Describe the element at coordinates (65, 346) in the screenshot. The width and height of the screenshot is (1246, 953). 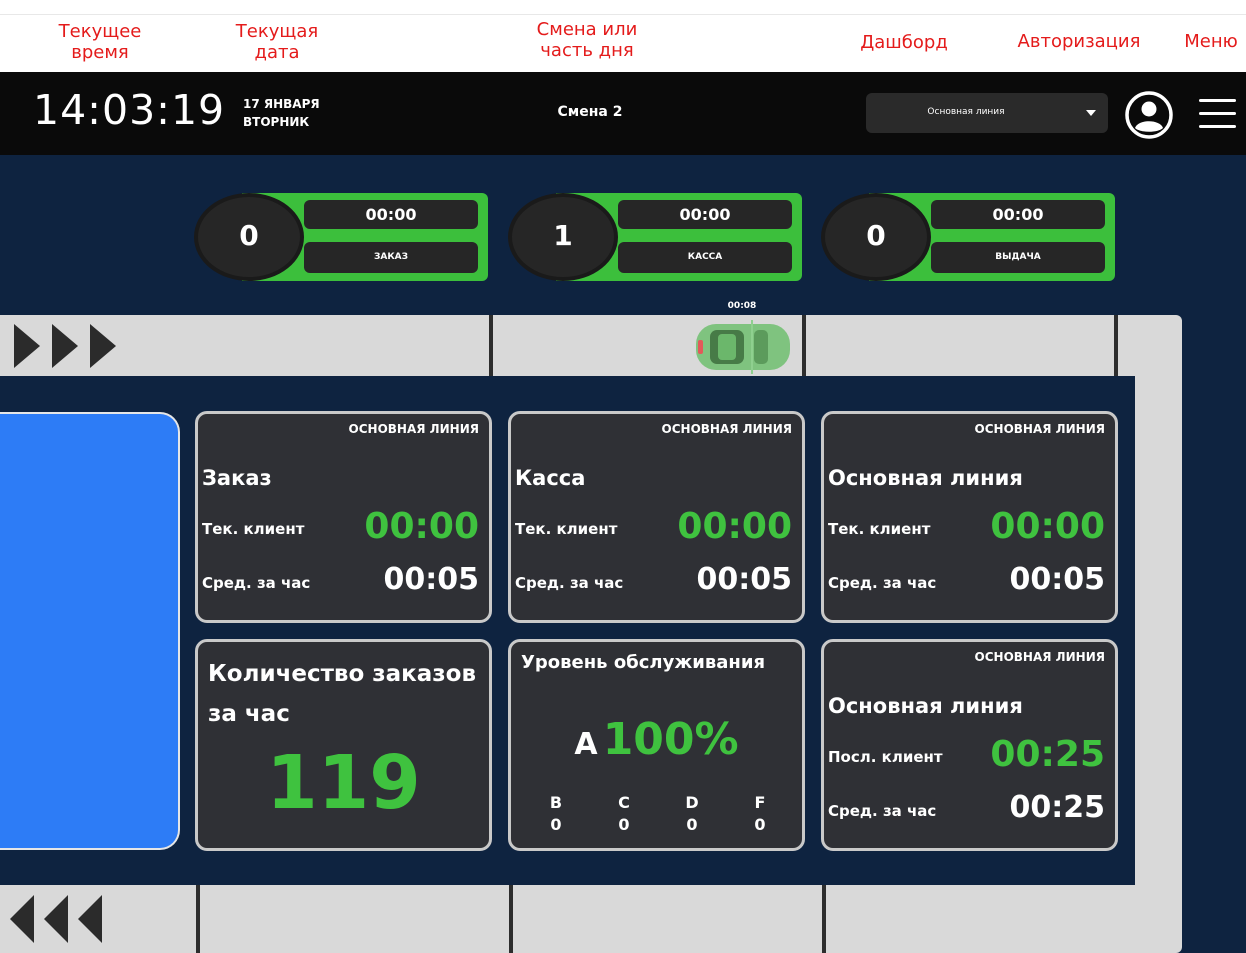
I see `triple-chevron-right-icon` at that location.